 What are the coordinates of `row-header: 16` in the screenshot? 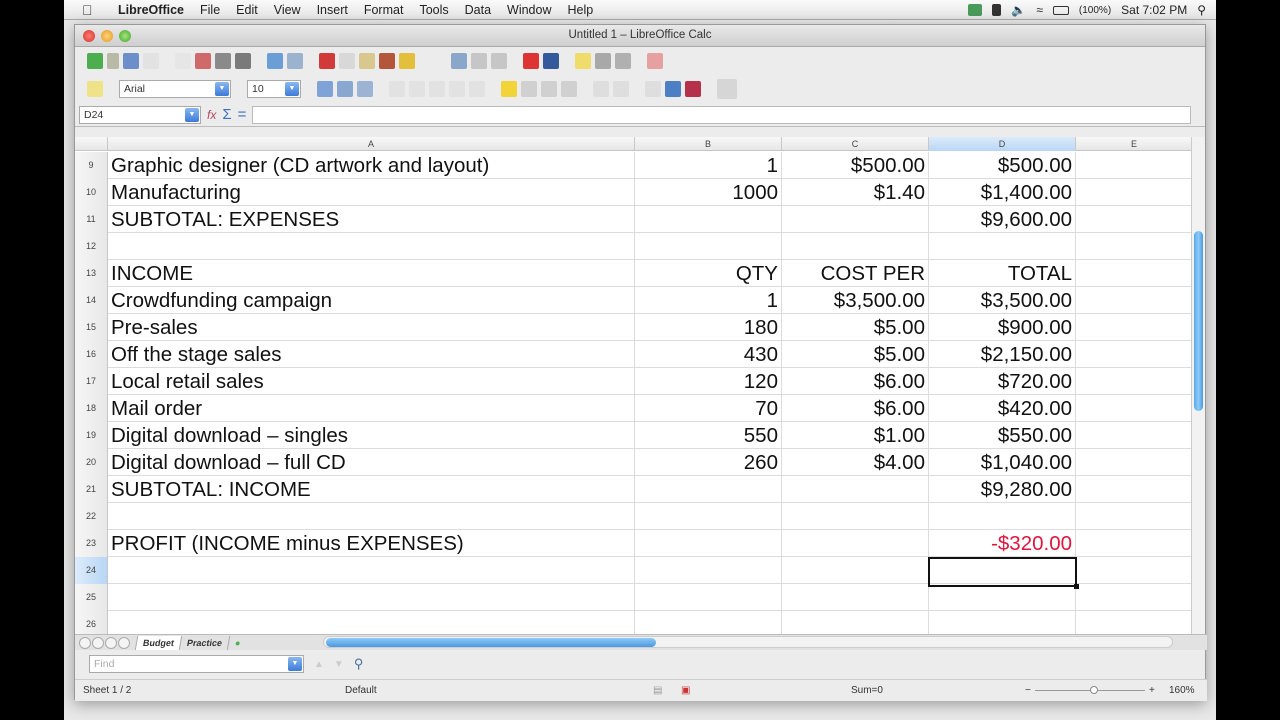 It's located at (91, 354).